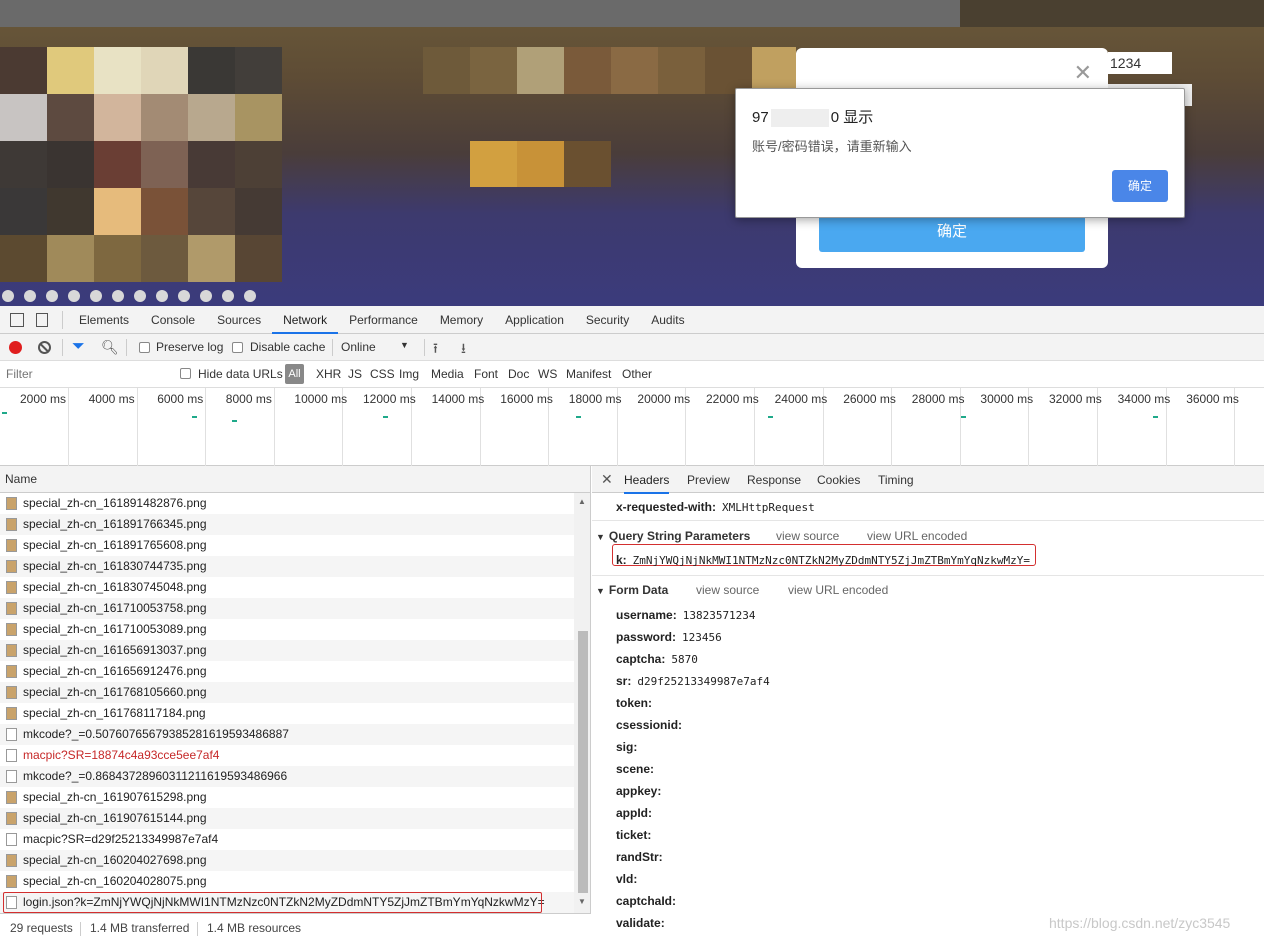 Image resolution: width=1264 pixels, height=942 pixels. I want to click on request-row: special_zh-cn_161830744735.png, so click(287, 566).